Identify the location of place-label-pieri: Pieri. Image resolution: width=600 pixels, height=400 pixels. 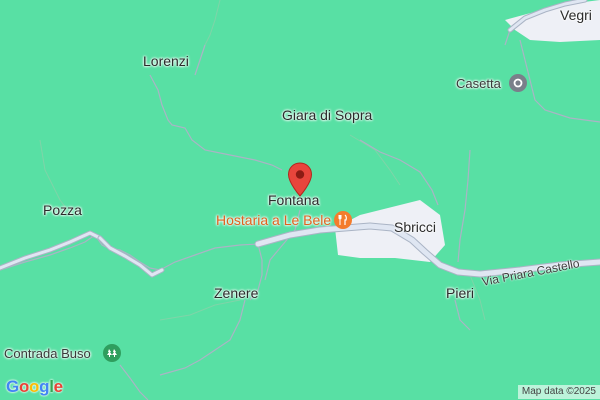
(460, 293).